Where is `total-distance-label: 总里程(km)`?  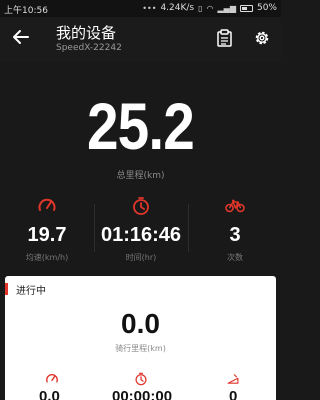 total-distance-label: 总里程(km) is located at coordinates (140, 176).